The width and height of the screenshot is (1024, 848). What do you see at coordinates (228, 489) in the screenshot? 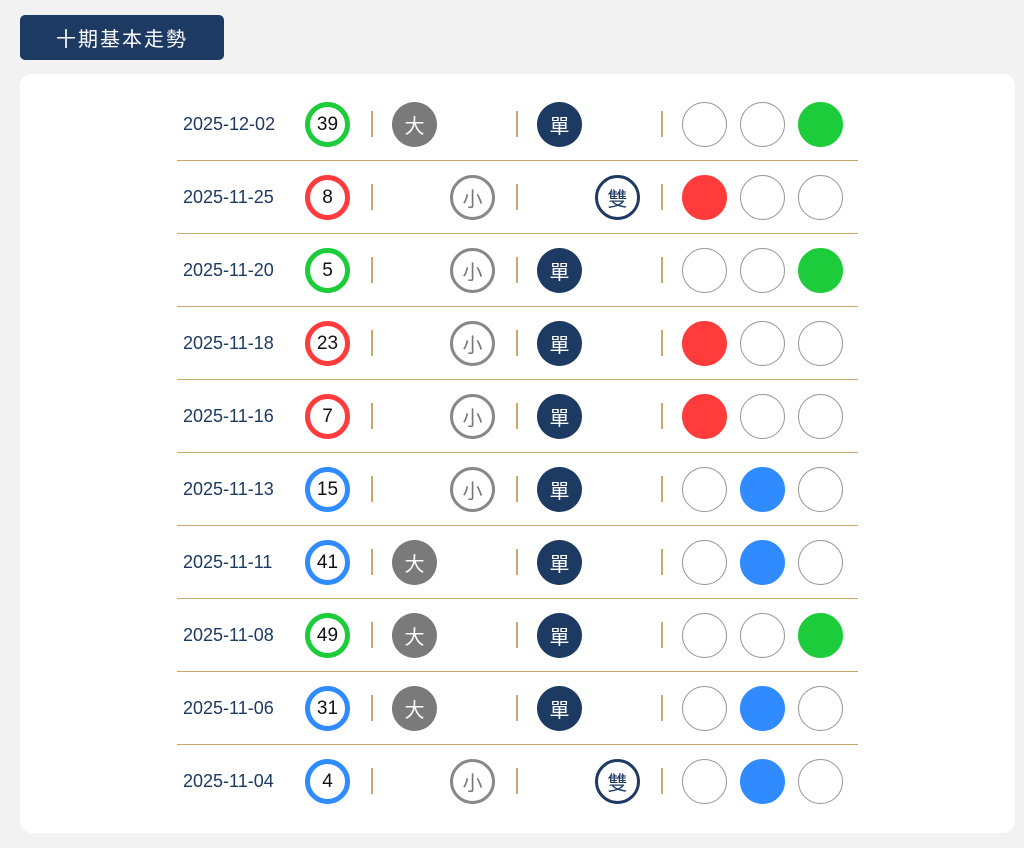
I see `draw-date: 2025-11-13` at bounding box center [228, 489].